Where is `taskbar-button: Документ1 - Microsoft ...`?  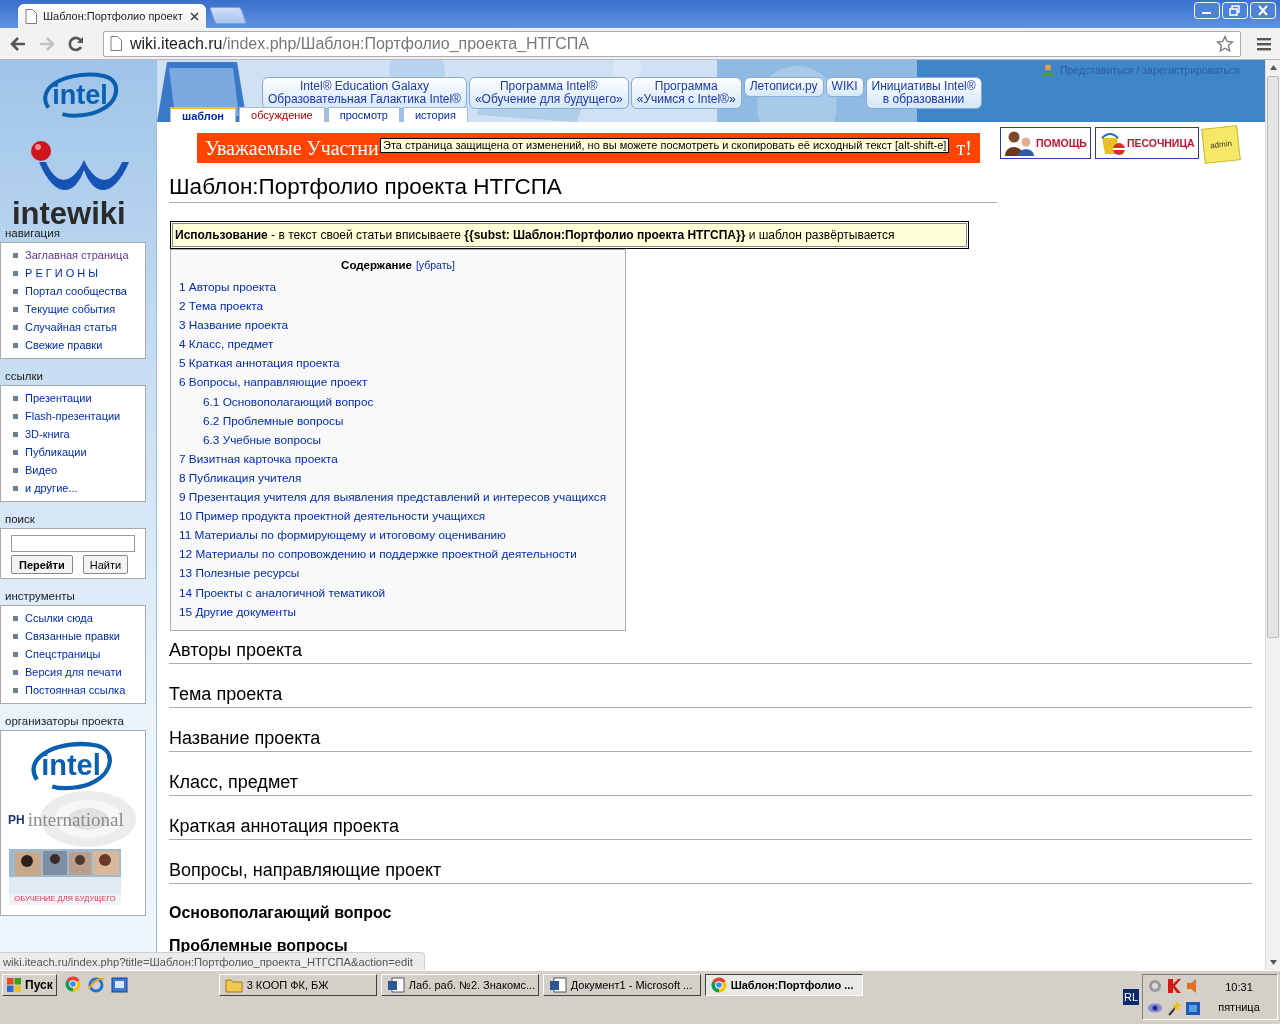 taskbar-button: Документ1 - Microsoft ... is located at coordinates (621, 985).